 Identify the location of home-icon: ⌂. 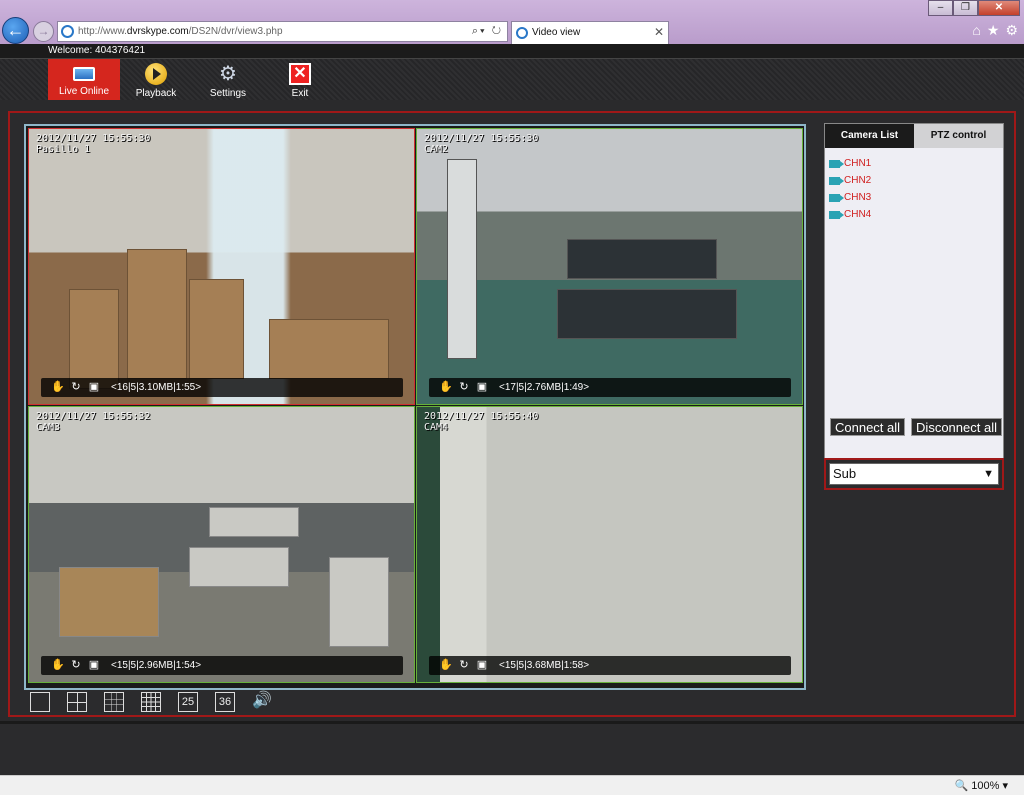
(976, 30).